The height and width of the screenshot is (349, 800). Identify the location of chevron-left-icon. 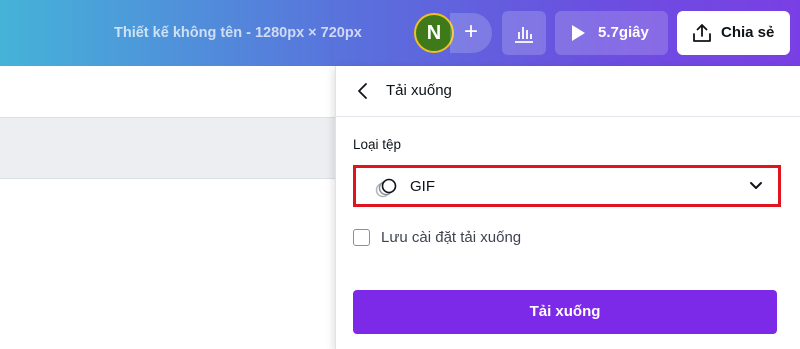
(363, 91).